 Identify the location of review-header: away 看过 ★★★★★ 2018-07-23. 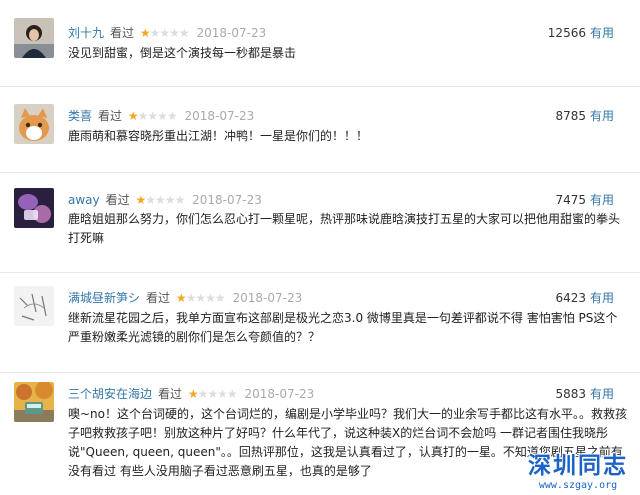
(165, 199).